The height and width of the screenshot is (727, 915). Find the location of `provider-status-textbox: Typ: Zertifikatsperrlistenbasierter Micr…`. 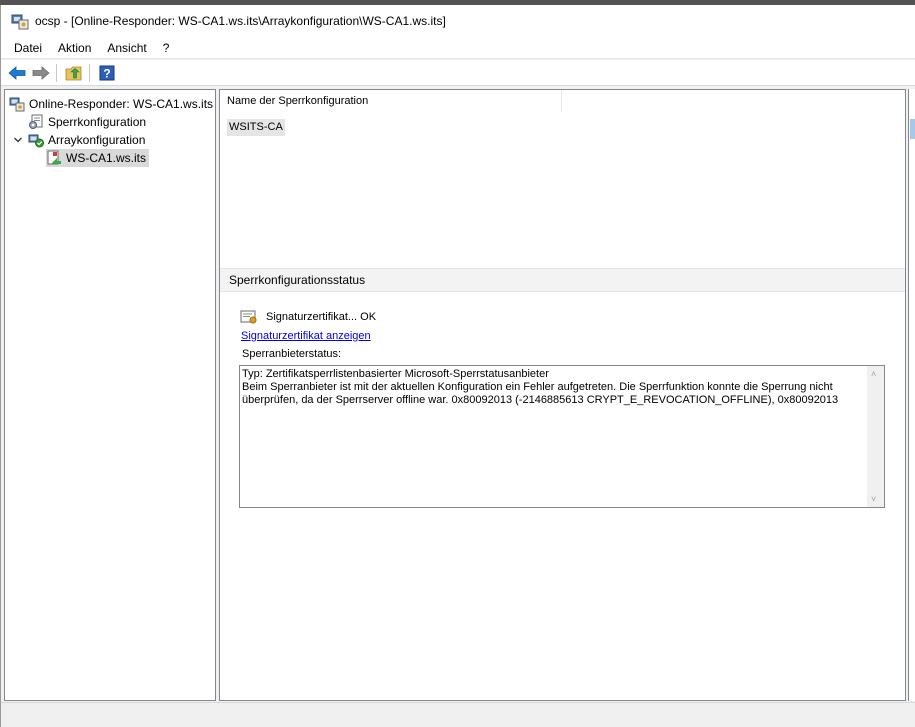

provider-status-textbox: Typ: Zertifikatsperrlistenbasierter Micr… is located at coordinates (562, 436).